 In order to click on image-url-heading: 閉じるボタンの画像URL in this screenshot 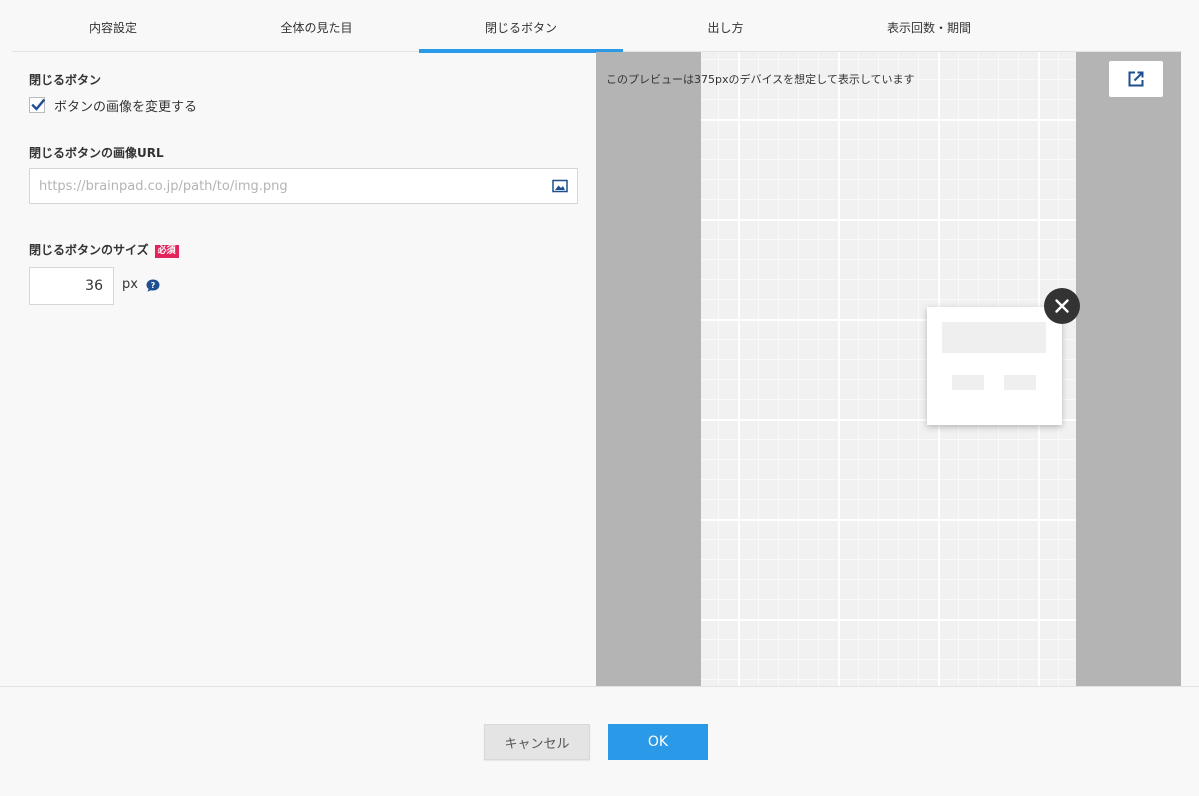, I will do `click(96, 153)`.